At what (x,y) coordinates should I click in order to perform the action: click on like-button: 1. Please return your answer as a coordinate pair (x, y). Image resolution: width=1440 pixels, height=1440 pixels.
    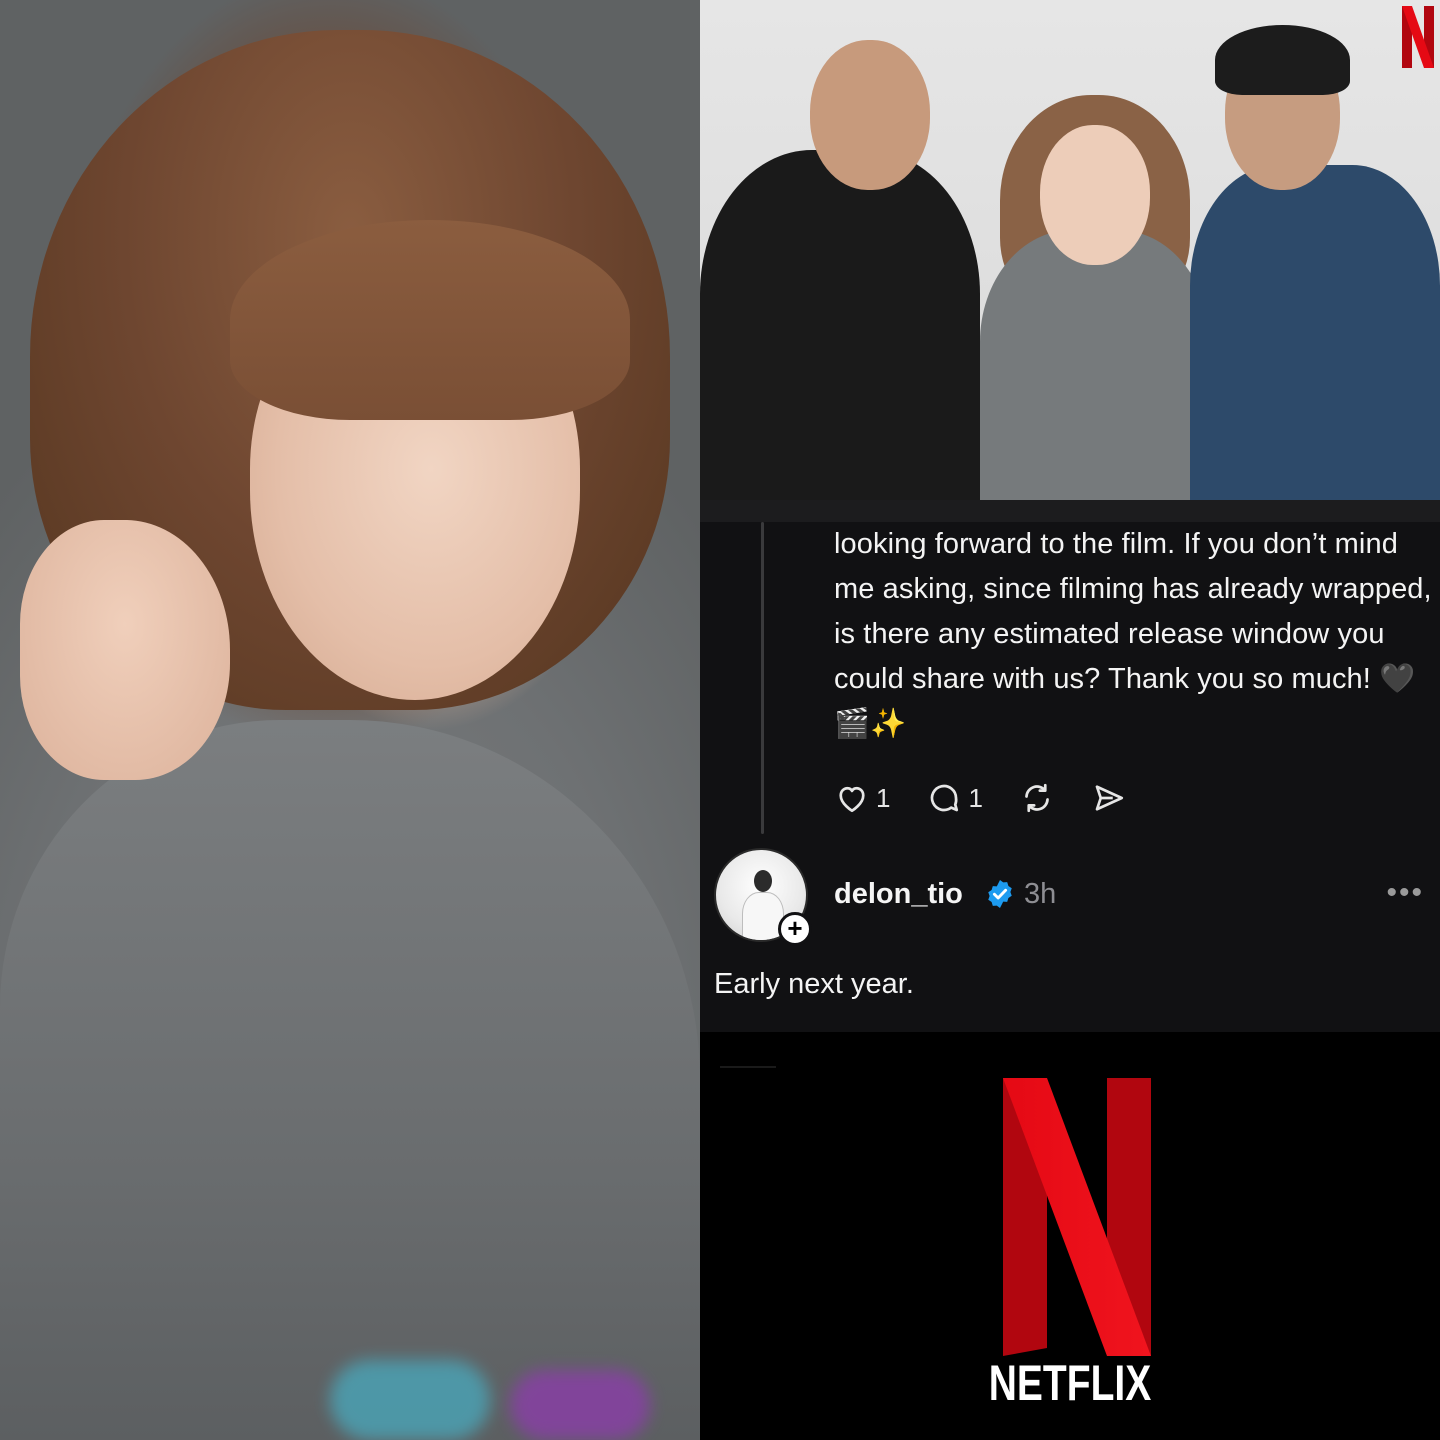
    Looking at the image, I should click on (862, 798).